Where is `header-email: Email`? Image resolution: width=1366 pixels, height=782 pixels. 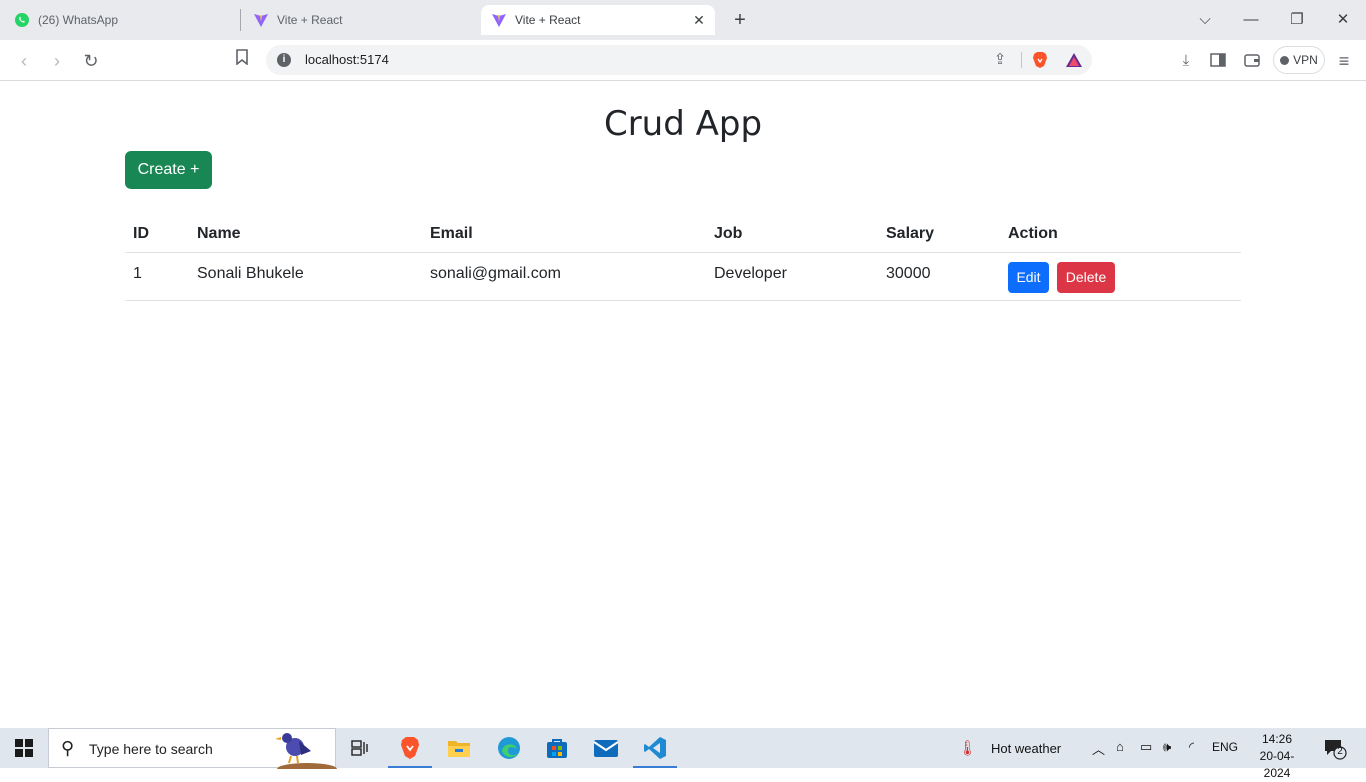
header-email: Email is located at coordinates (451, 233).